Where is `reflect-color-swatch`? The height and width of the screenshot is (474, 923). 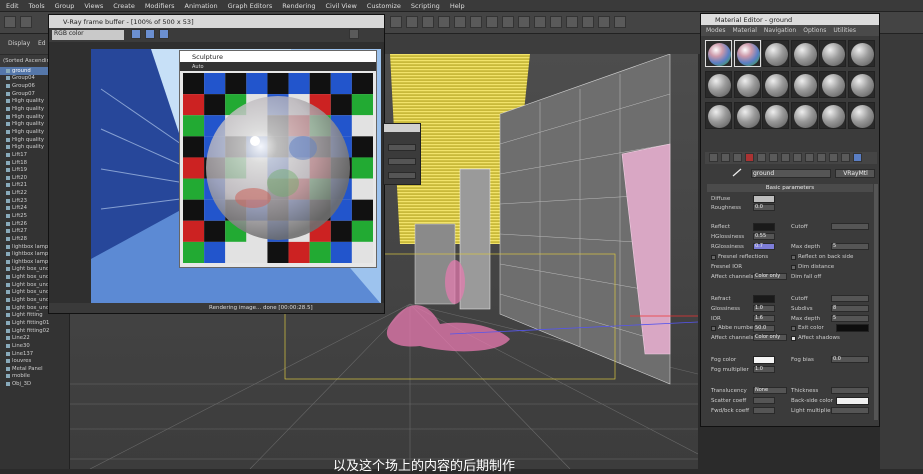 reflect-color-swatch is located at coordinates (764, 227).